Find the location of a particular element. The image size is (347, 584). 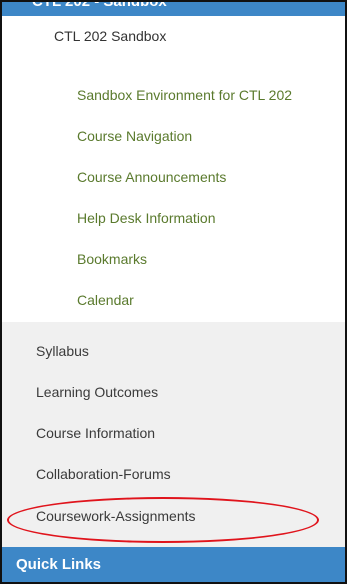

menu-item-coursework-assignments: Coursework-Assignments is located at coordinates (173, 516).